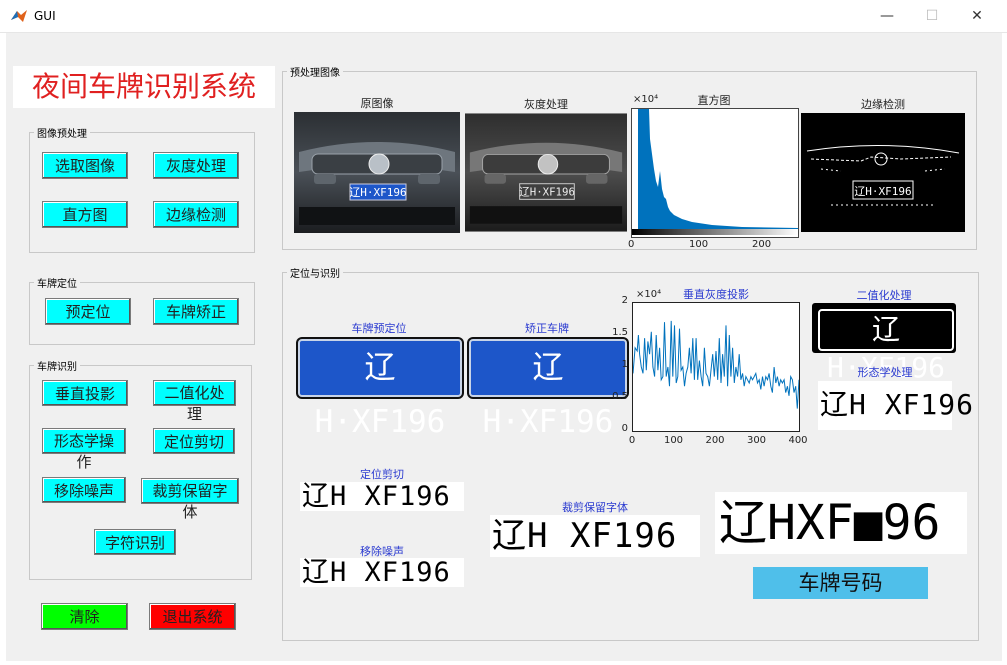 The height and width of the screenshot is (665, 1007). I want to click on histogram-xtick: 100, so click(699, 244).